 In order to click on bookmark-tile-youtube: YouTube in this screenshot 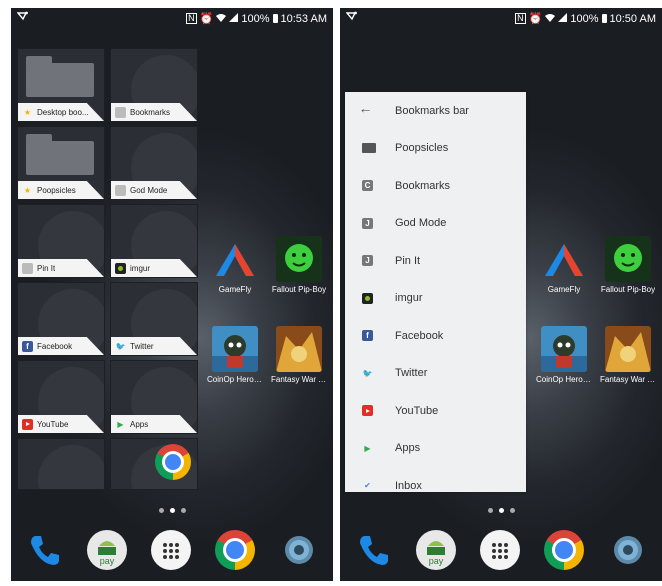, I will do `click(61, 397)`.